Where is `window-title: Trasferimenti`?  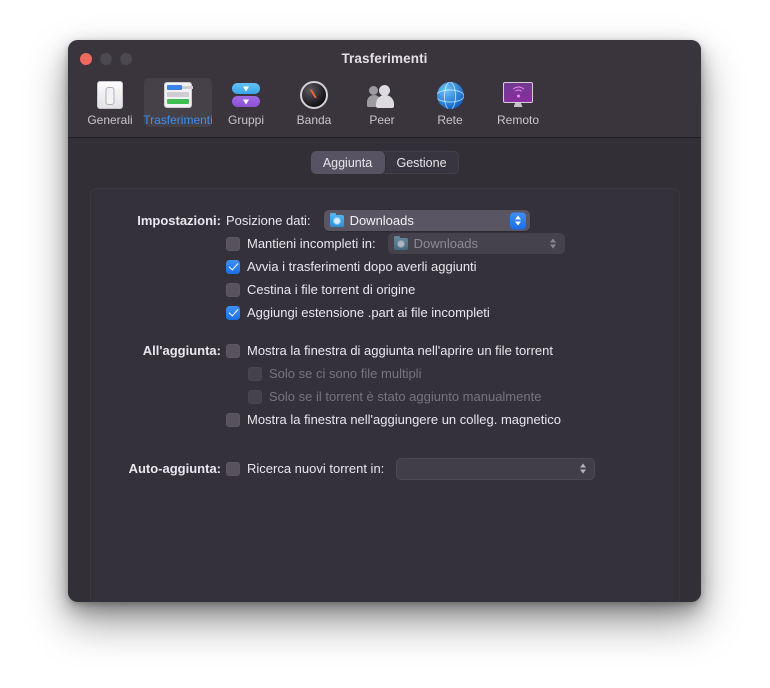
window-title: Trasferimenti is located at coordinates (384, 58).